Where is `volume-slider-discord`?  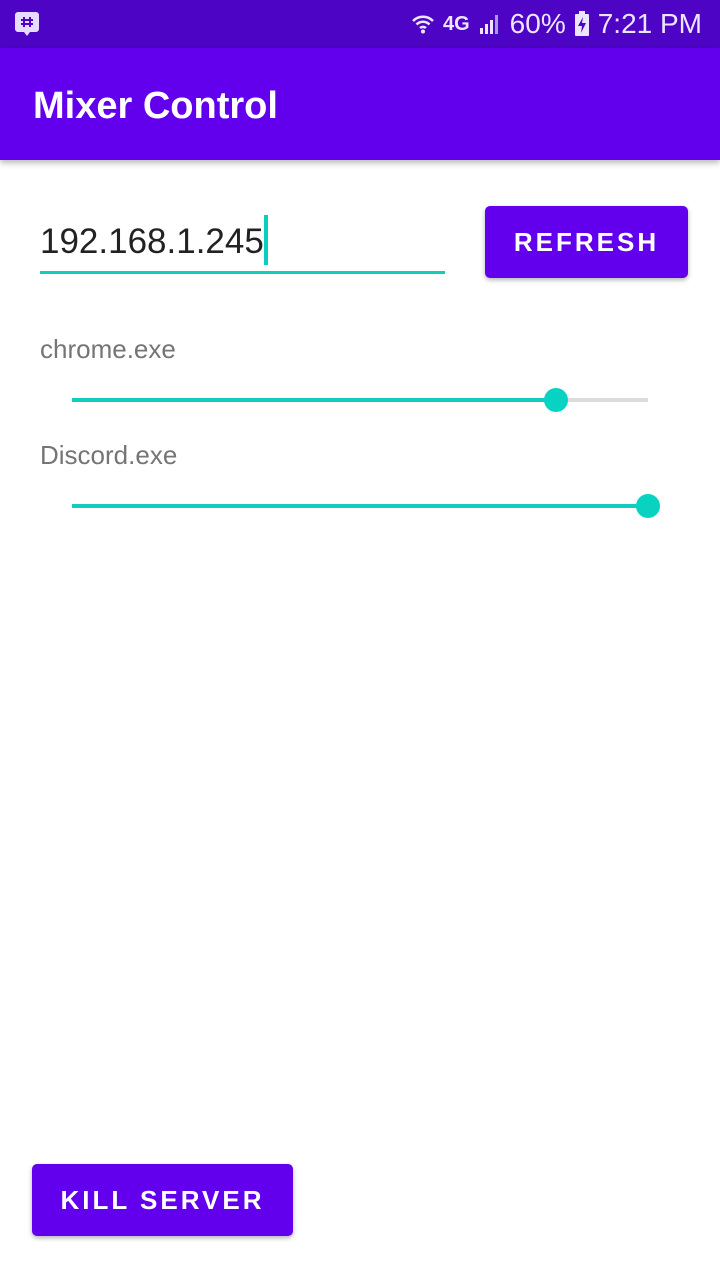
volume-slider-discord is located at coordinates (366, 506).